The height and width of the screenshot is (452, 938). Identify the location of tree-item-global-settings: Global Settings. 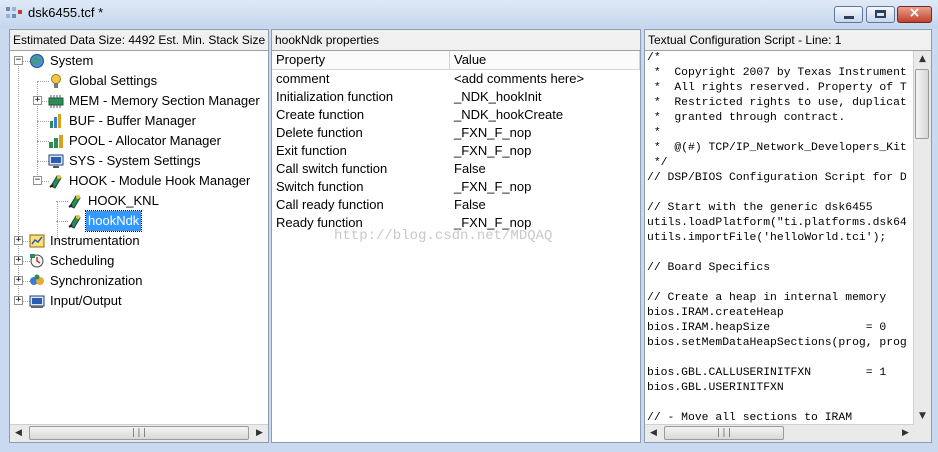
(139, 81).